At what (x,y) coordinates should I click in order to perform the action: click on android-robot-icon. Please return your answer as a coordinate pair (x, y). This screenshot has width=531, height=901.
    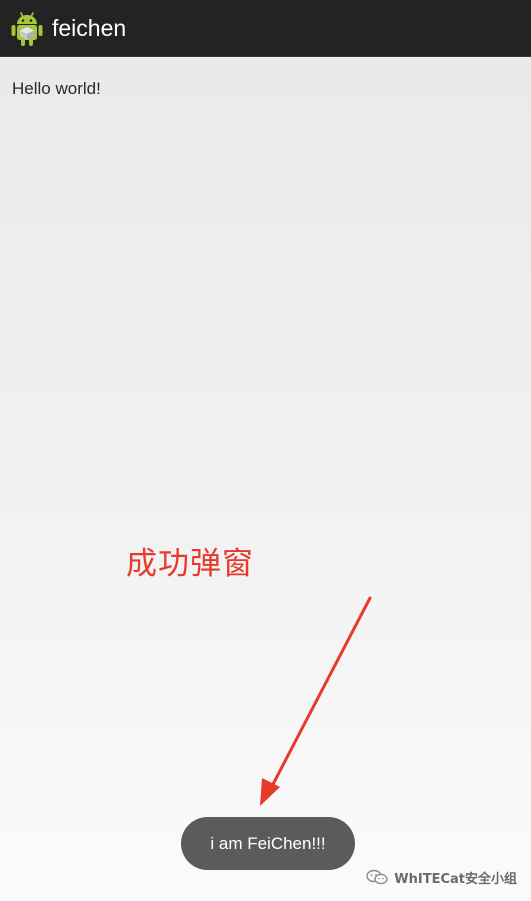
    Looking at the image, I should click on (27, 29).